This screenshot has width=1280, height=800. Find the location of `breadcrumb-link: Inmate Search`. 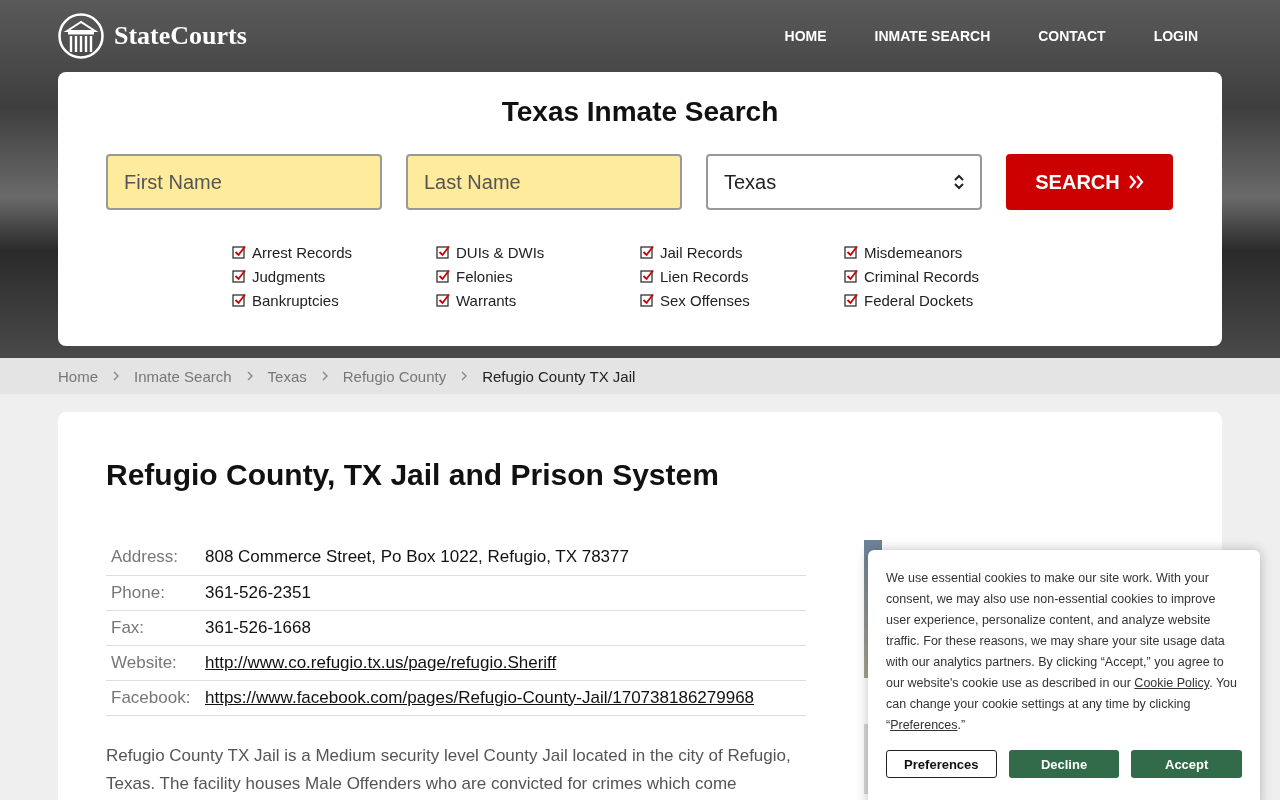

breadcrumb-link: Inmate Search is located at coordinates (183, 376).